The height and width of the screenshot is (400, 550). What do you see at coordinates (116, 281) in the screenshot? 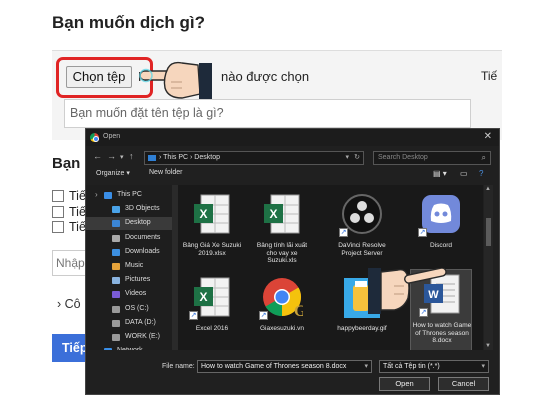
I see `pictures-icon` at bounding box center [116, 281].